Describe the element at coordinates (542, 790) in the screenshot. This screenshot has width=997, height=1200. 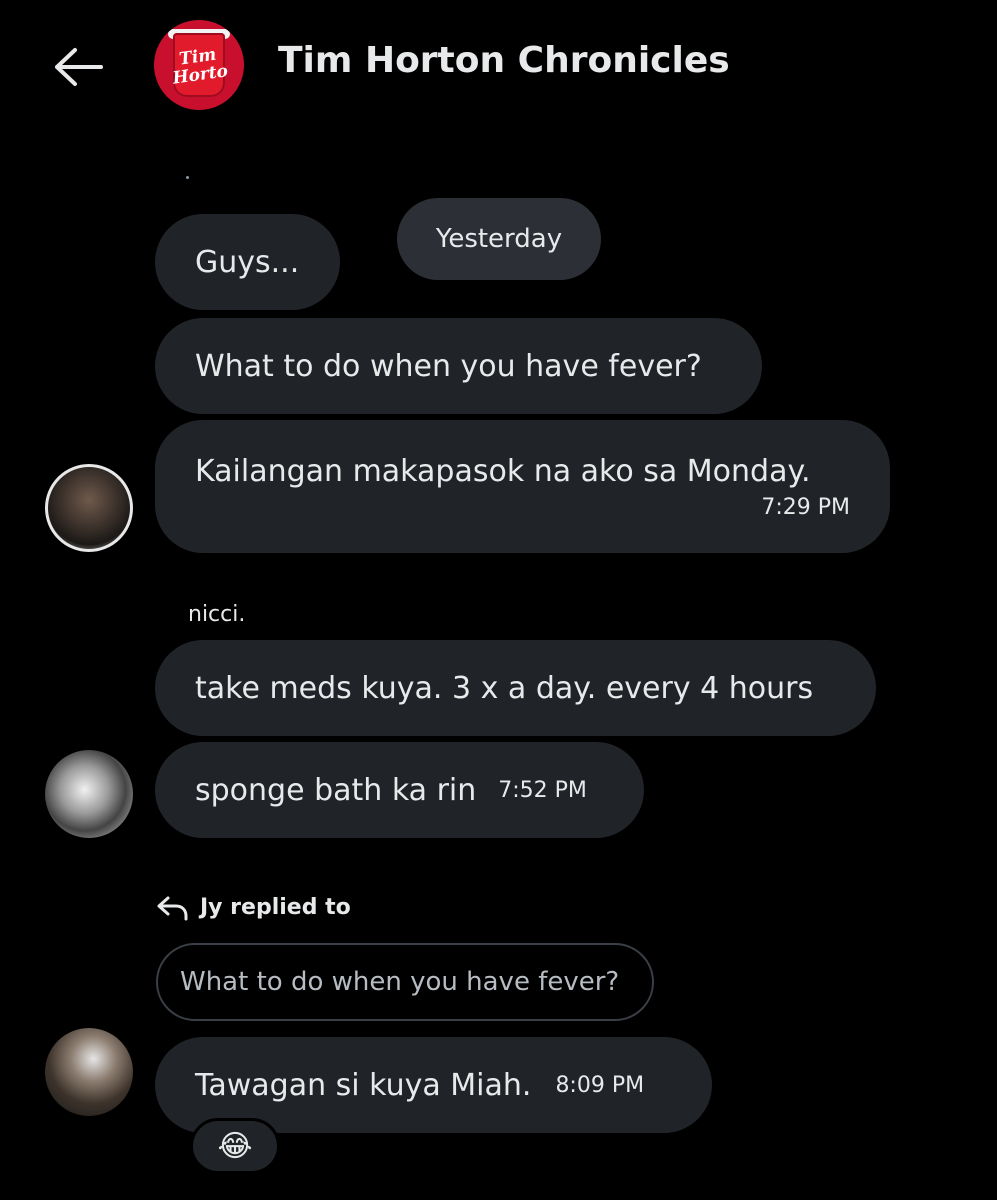
I see `message-timestamp: 7:52 PM` at that location.